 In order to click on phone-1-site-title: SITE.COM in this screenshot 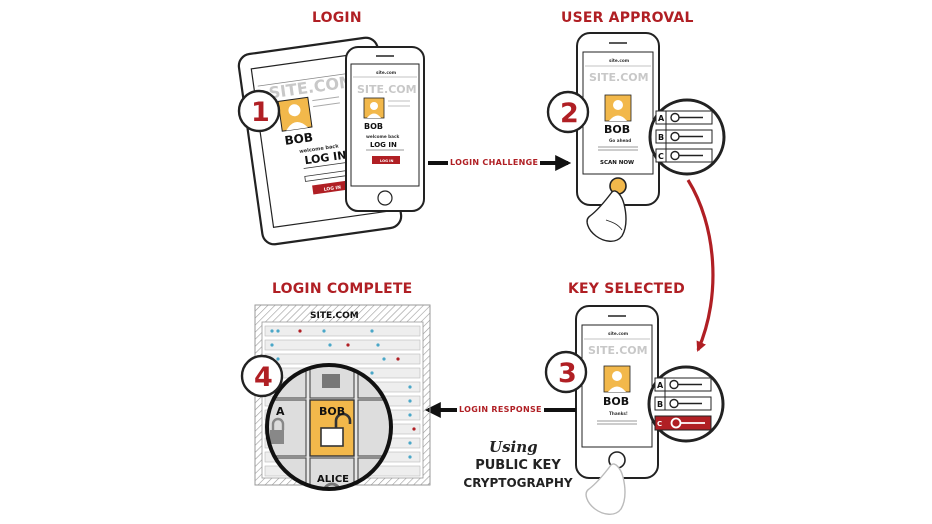, I will do `click(387, 89)`.